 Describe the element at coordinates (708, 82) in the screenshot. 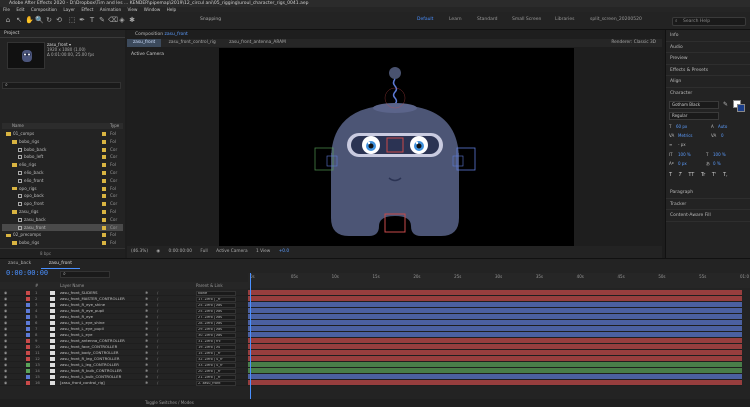

I see `panel-align: Align` at that location.